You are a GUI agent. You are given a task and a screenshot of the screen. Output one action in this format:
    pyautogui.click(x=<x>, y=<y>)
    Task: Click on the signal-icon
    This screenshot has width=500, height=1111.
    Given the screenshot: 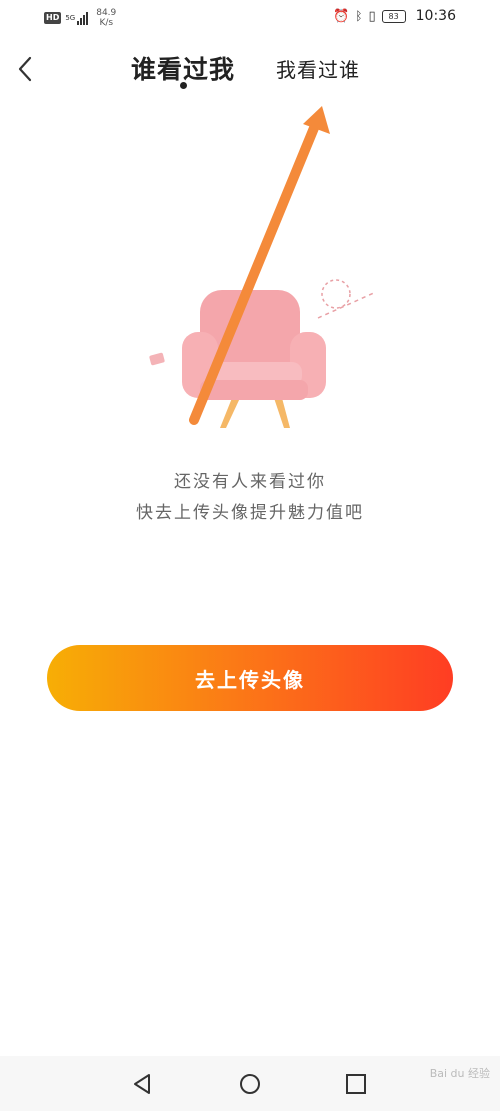 What is the action you would take?
    pyautogui.click(x=83, y=18)
    